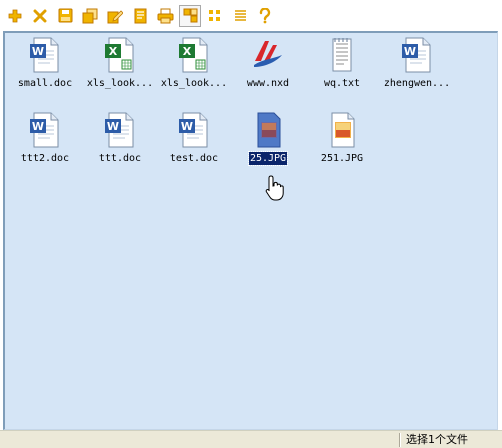 The image size is (502, 448). I want to click on status-divider, so click(400, 440).